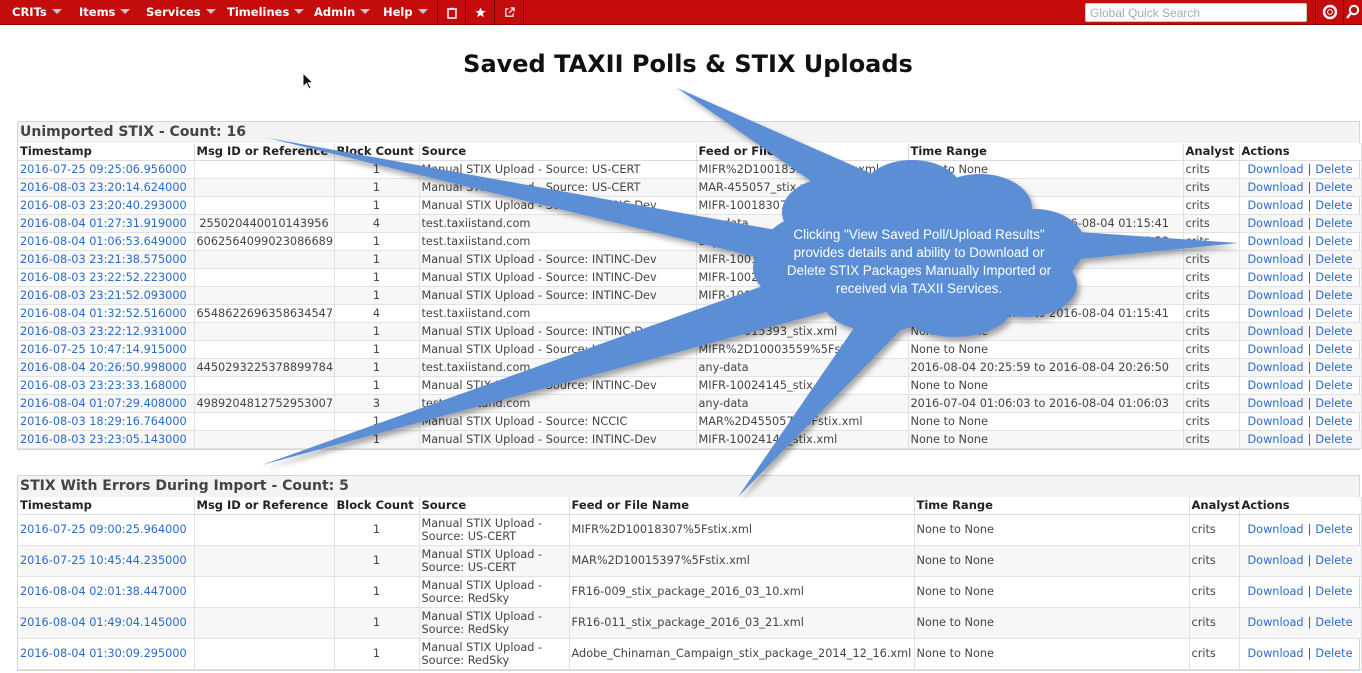 The height and width of the screenshot is (673, 1362). I want to click on timestamp-link: 2016-08-03 23:21:52.093000, so click(103, 295).